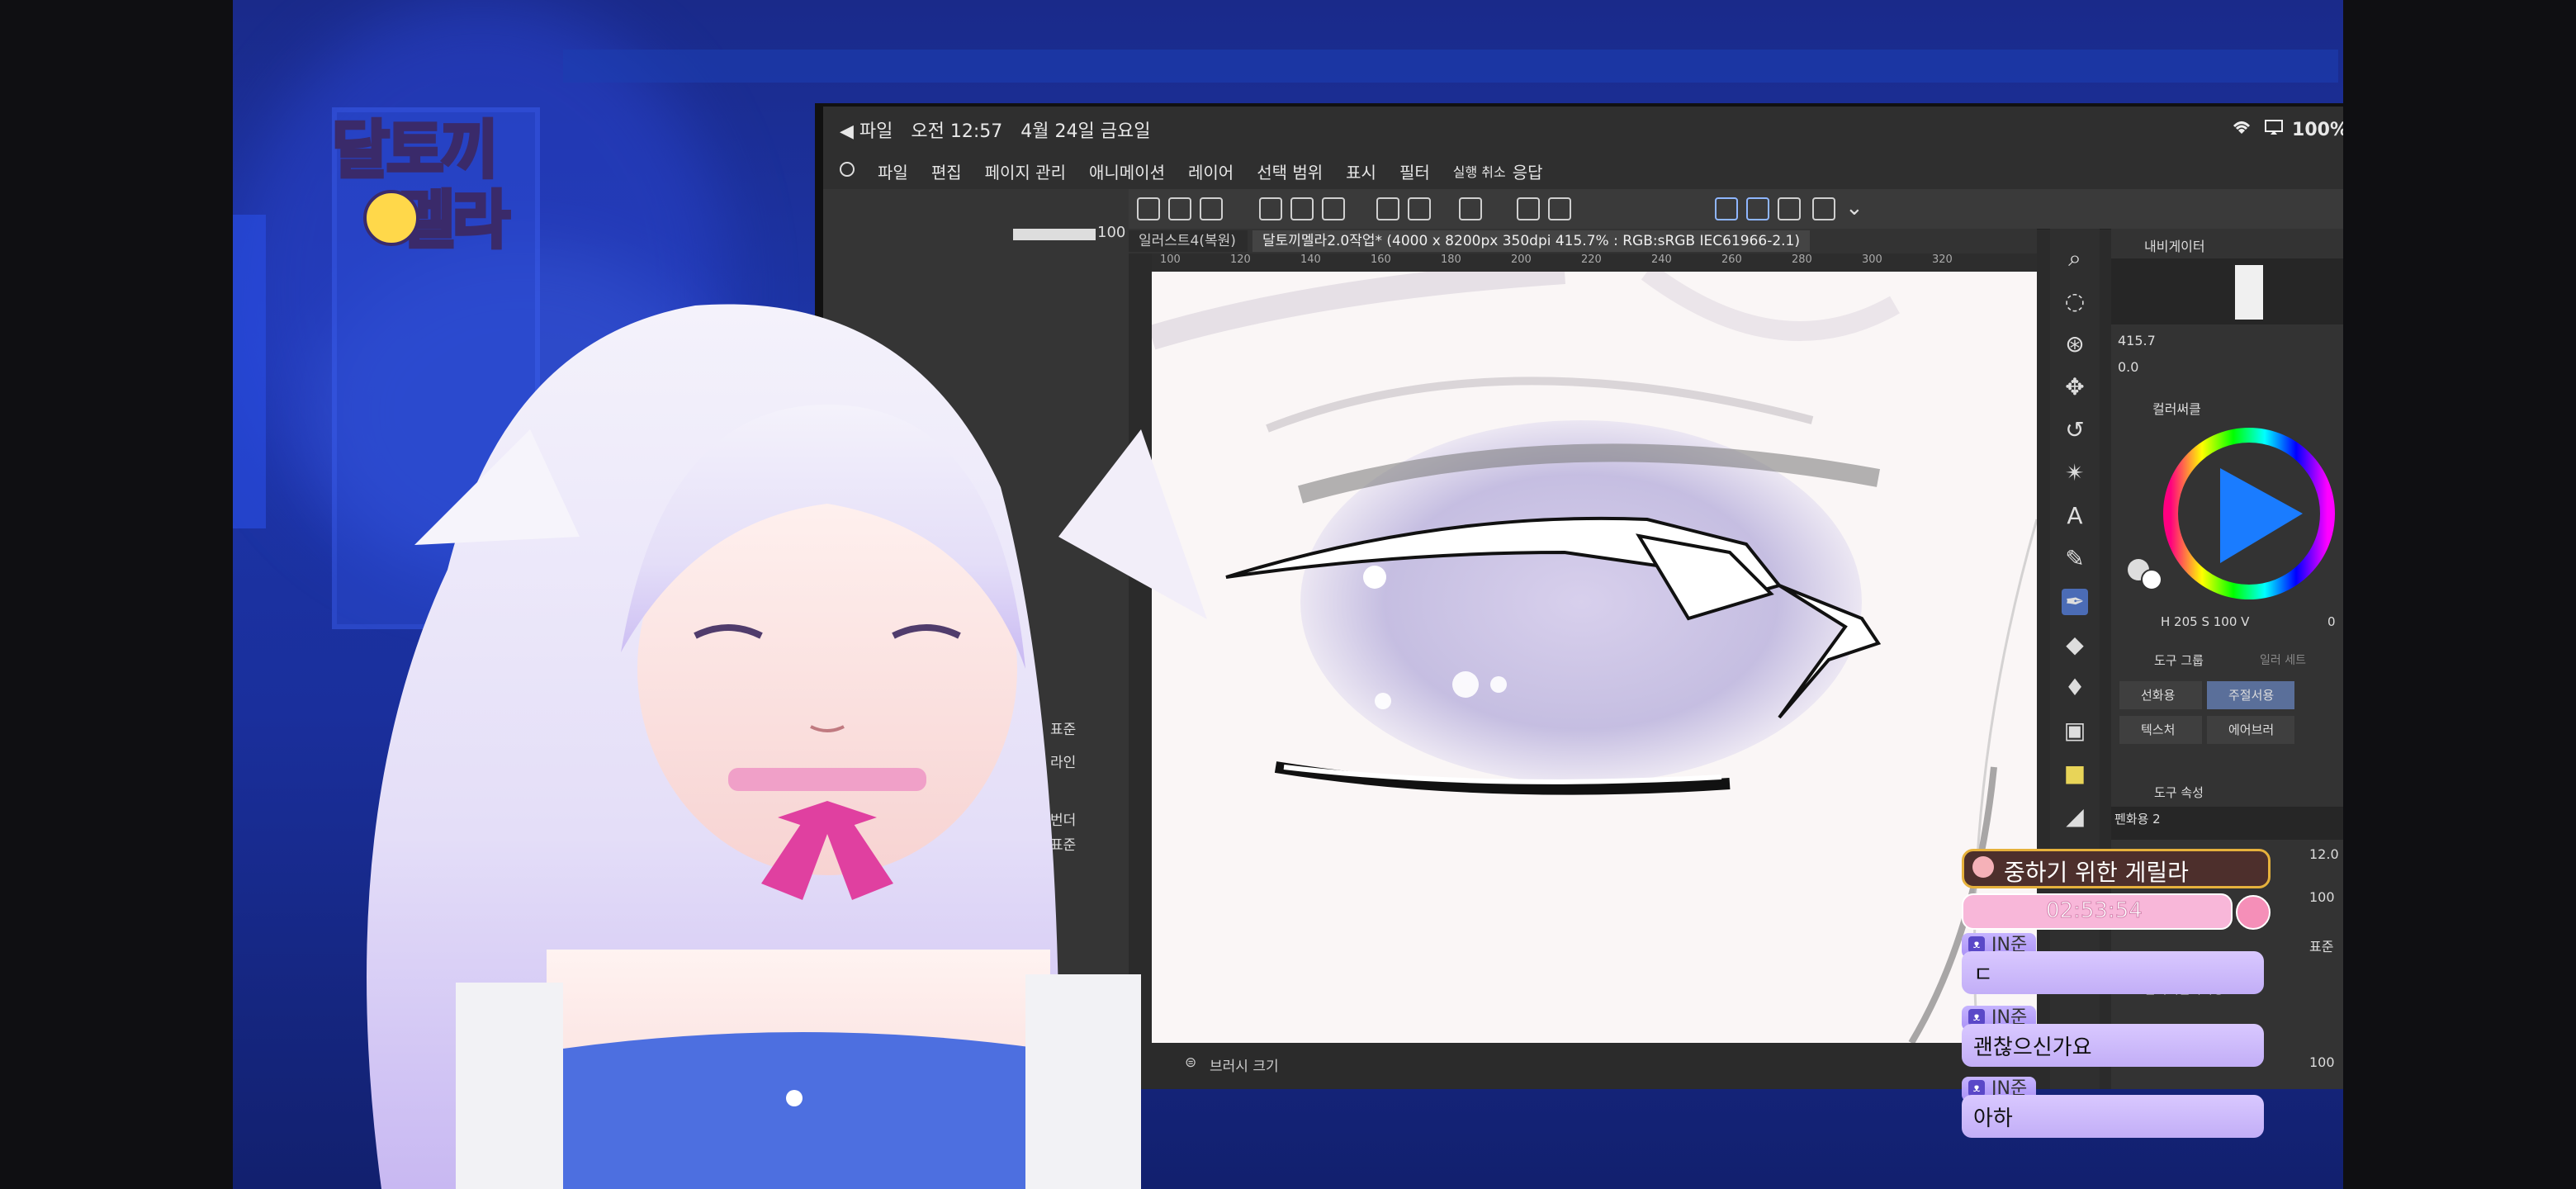  I want to click on select-icon: ◌, so click(2075, 301).